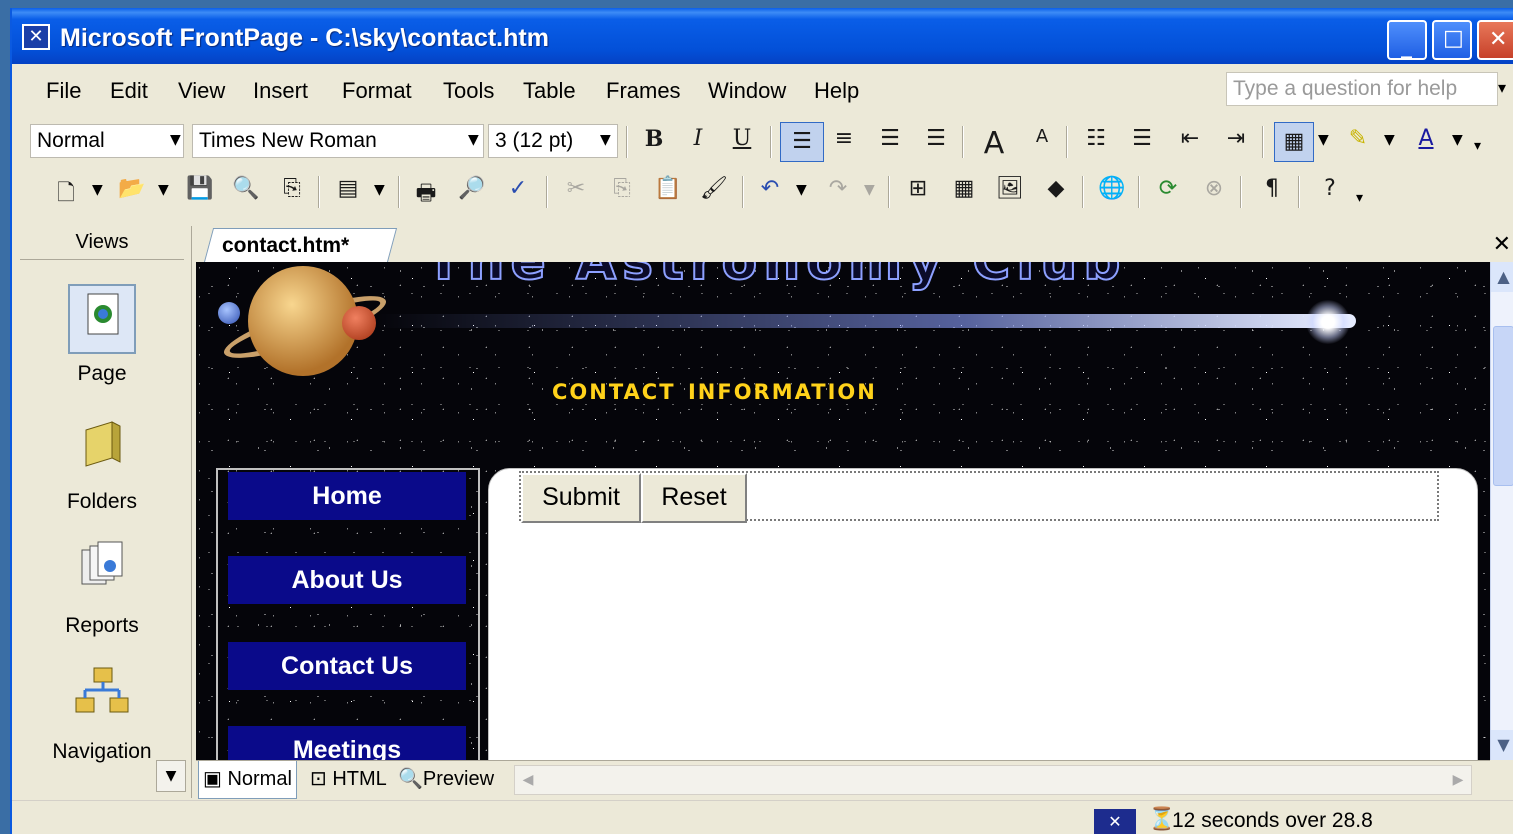 The image size is (1513, 834). What do you see at coordinates (1272, 192) in the screenshot?
I see `show-all-icon: ¶` at bounding box center [1272, 192].